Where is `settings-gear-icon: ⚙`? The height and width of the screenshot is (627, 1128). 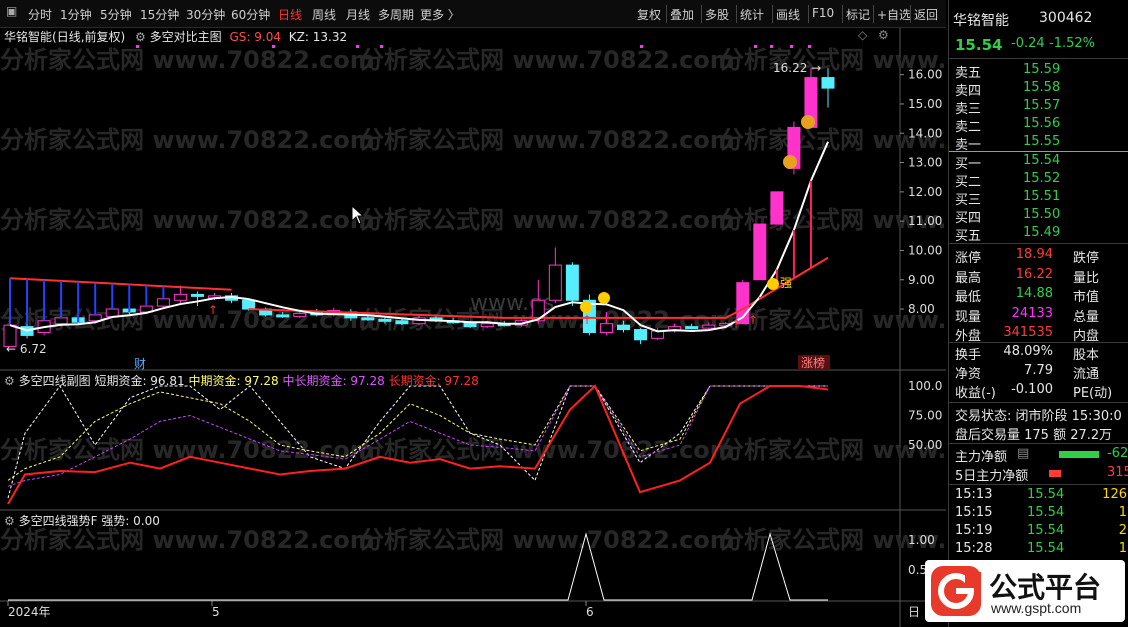
settings-gear-icon: ⚙ is located at coordinates (883, 35).